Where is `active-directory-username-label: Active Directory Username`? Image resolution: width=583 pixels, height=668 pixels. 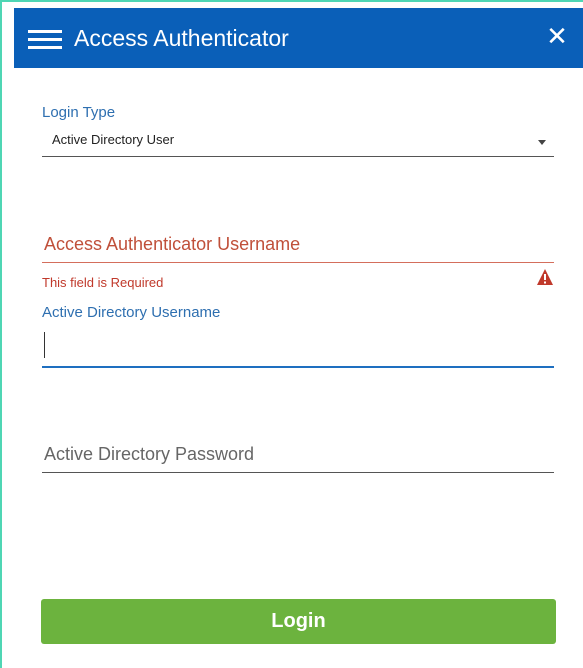
active-directory-username-label: Active Directory Username is located at coordinates (131, 312).